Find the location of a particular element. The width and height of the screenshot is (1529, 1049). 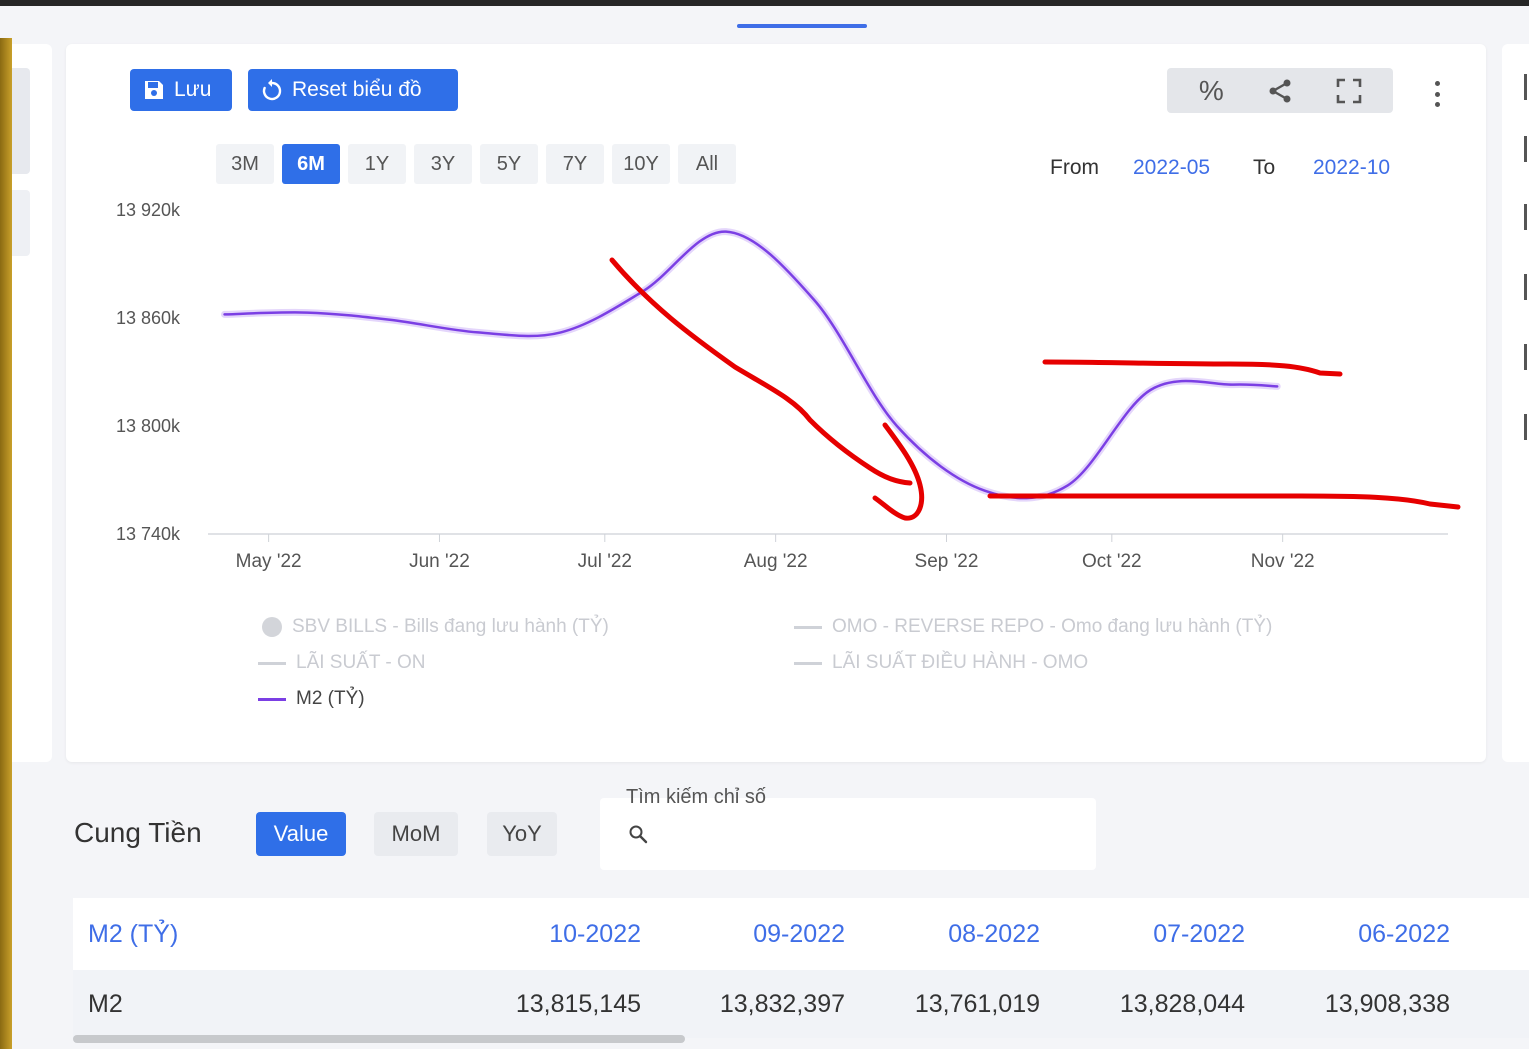

table-cell: 13,828,044 is located at coordinates (1182, 1003).